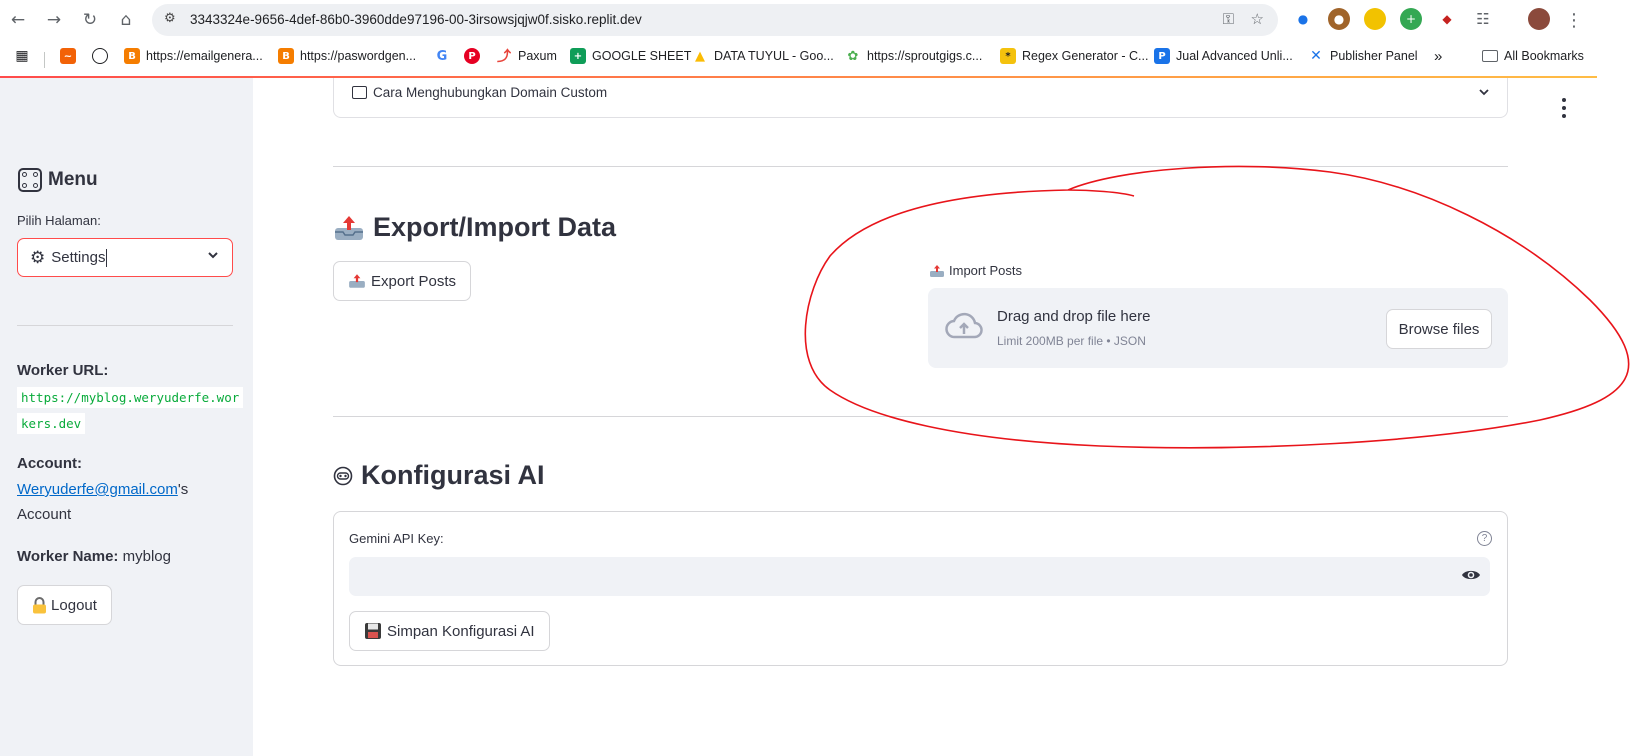  Describe the element at coordinates (68, 56) in the screenshot. I see `replit-icon: ~` at that location.